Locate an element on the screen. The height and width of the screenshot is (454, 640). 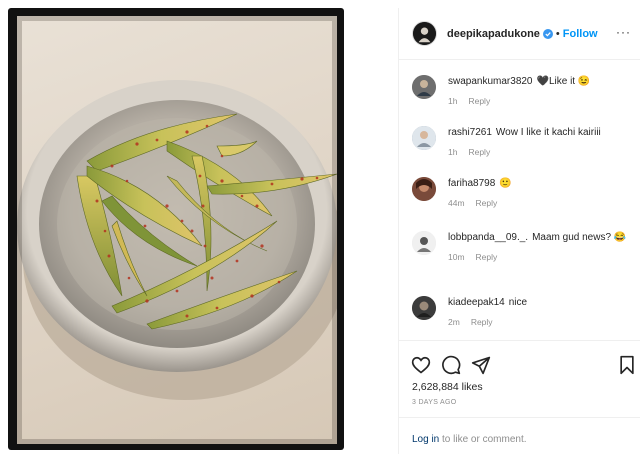
post-date: 3 DAYS AGO is located at coordinates (434, 402).